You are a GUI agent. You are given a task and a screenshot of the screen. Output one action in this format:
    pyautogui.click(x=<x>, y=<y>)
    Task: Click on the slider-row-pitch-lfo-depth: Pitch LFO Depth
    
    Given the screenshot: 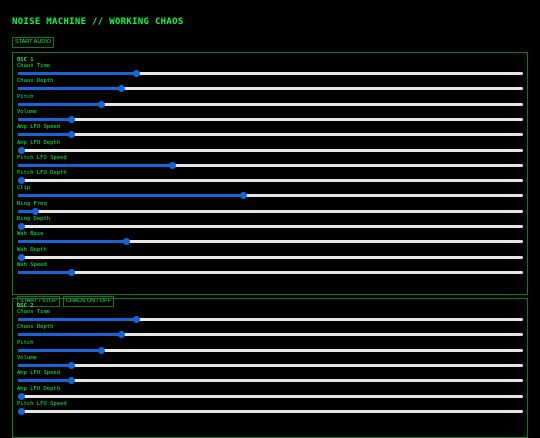 What is the action you would take?
    pyautogui.click(x=270, y=177)
    